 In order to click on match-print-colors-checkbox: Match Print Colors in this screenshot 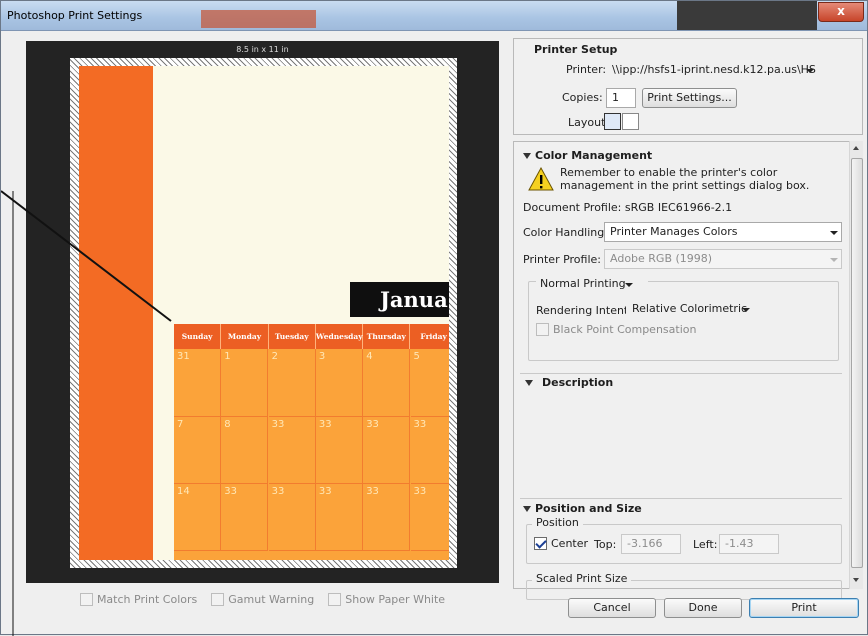, I will do `click(138, 599)`.